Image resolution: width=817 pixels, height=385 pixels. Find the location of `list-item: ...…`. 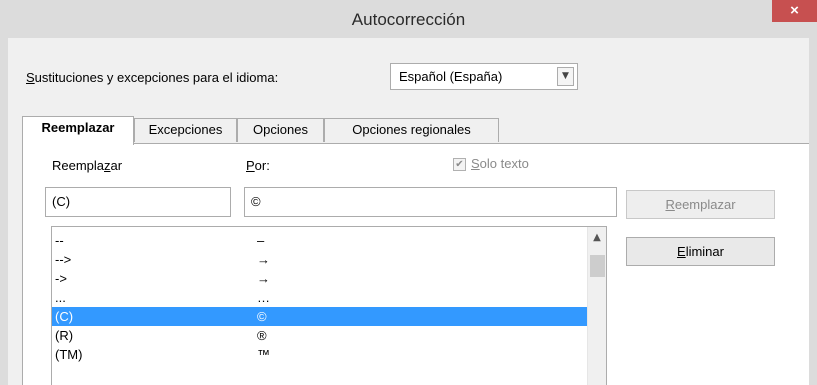

list-item: ...… is located at coordinates (319, 297).